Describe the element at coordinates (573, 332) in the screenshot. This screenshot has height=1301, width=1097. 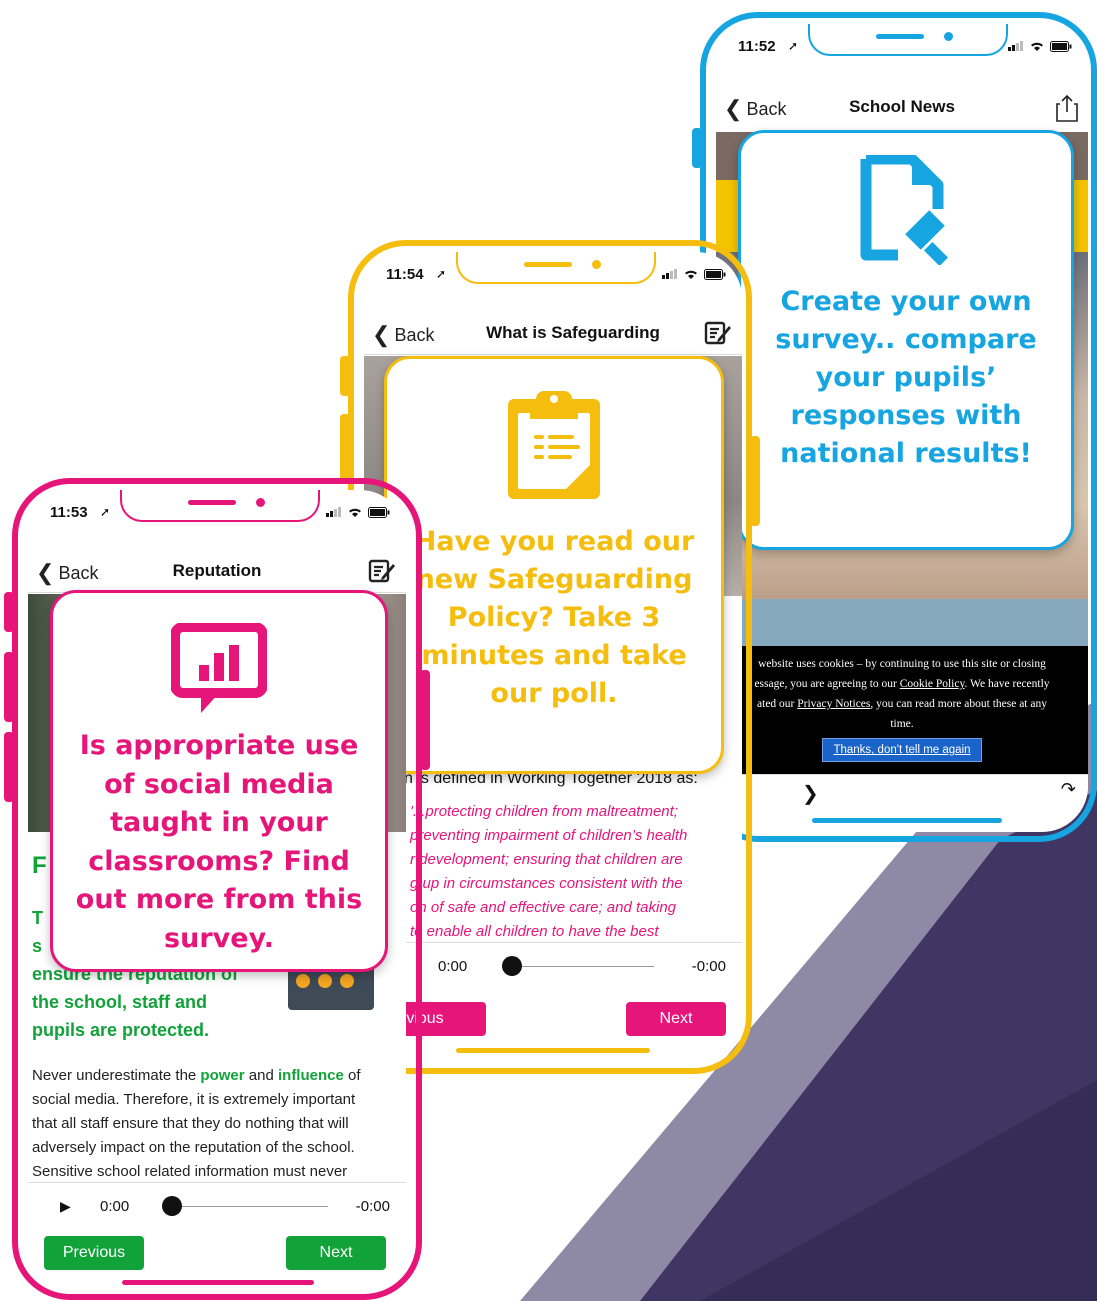
I see `page-title: What is Safeguarding` at that location.